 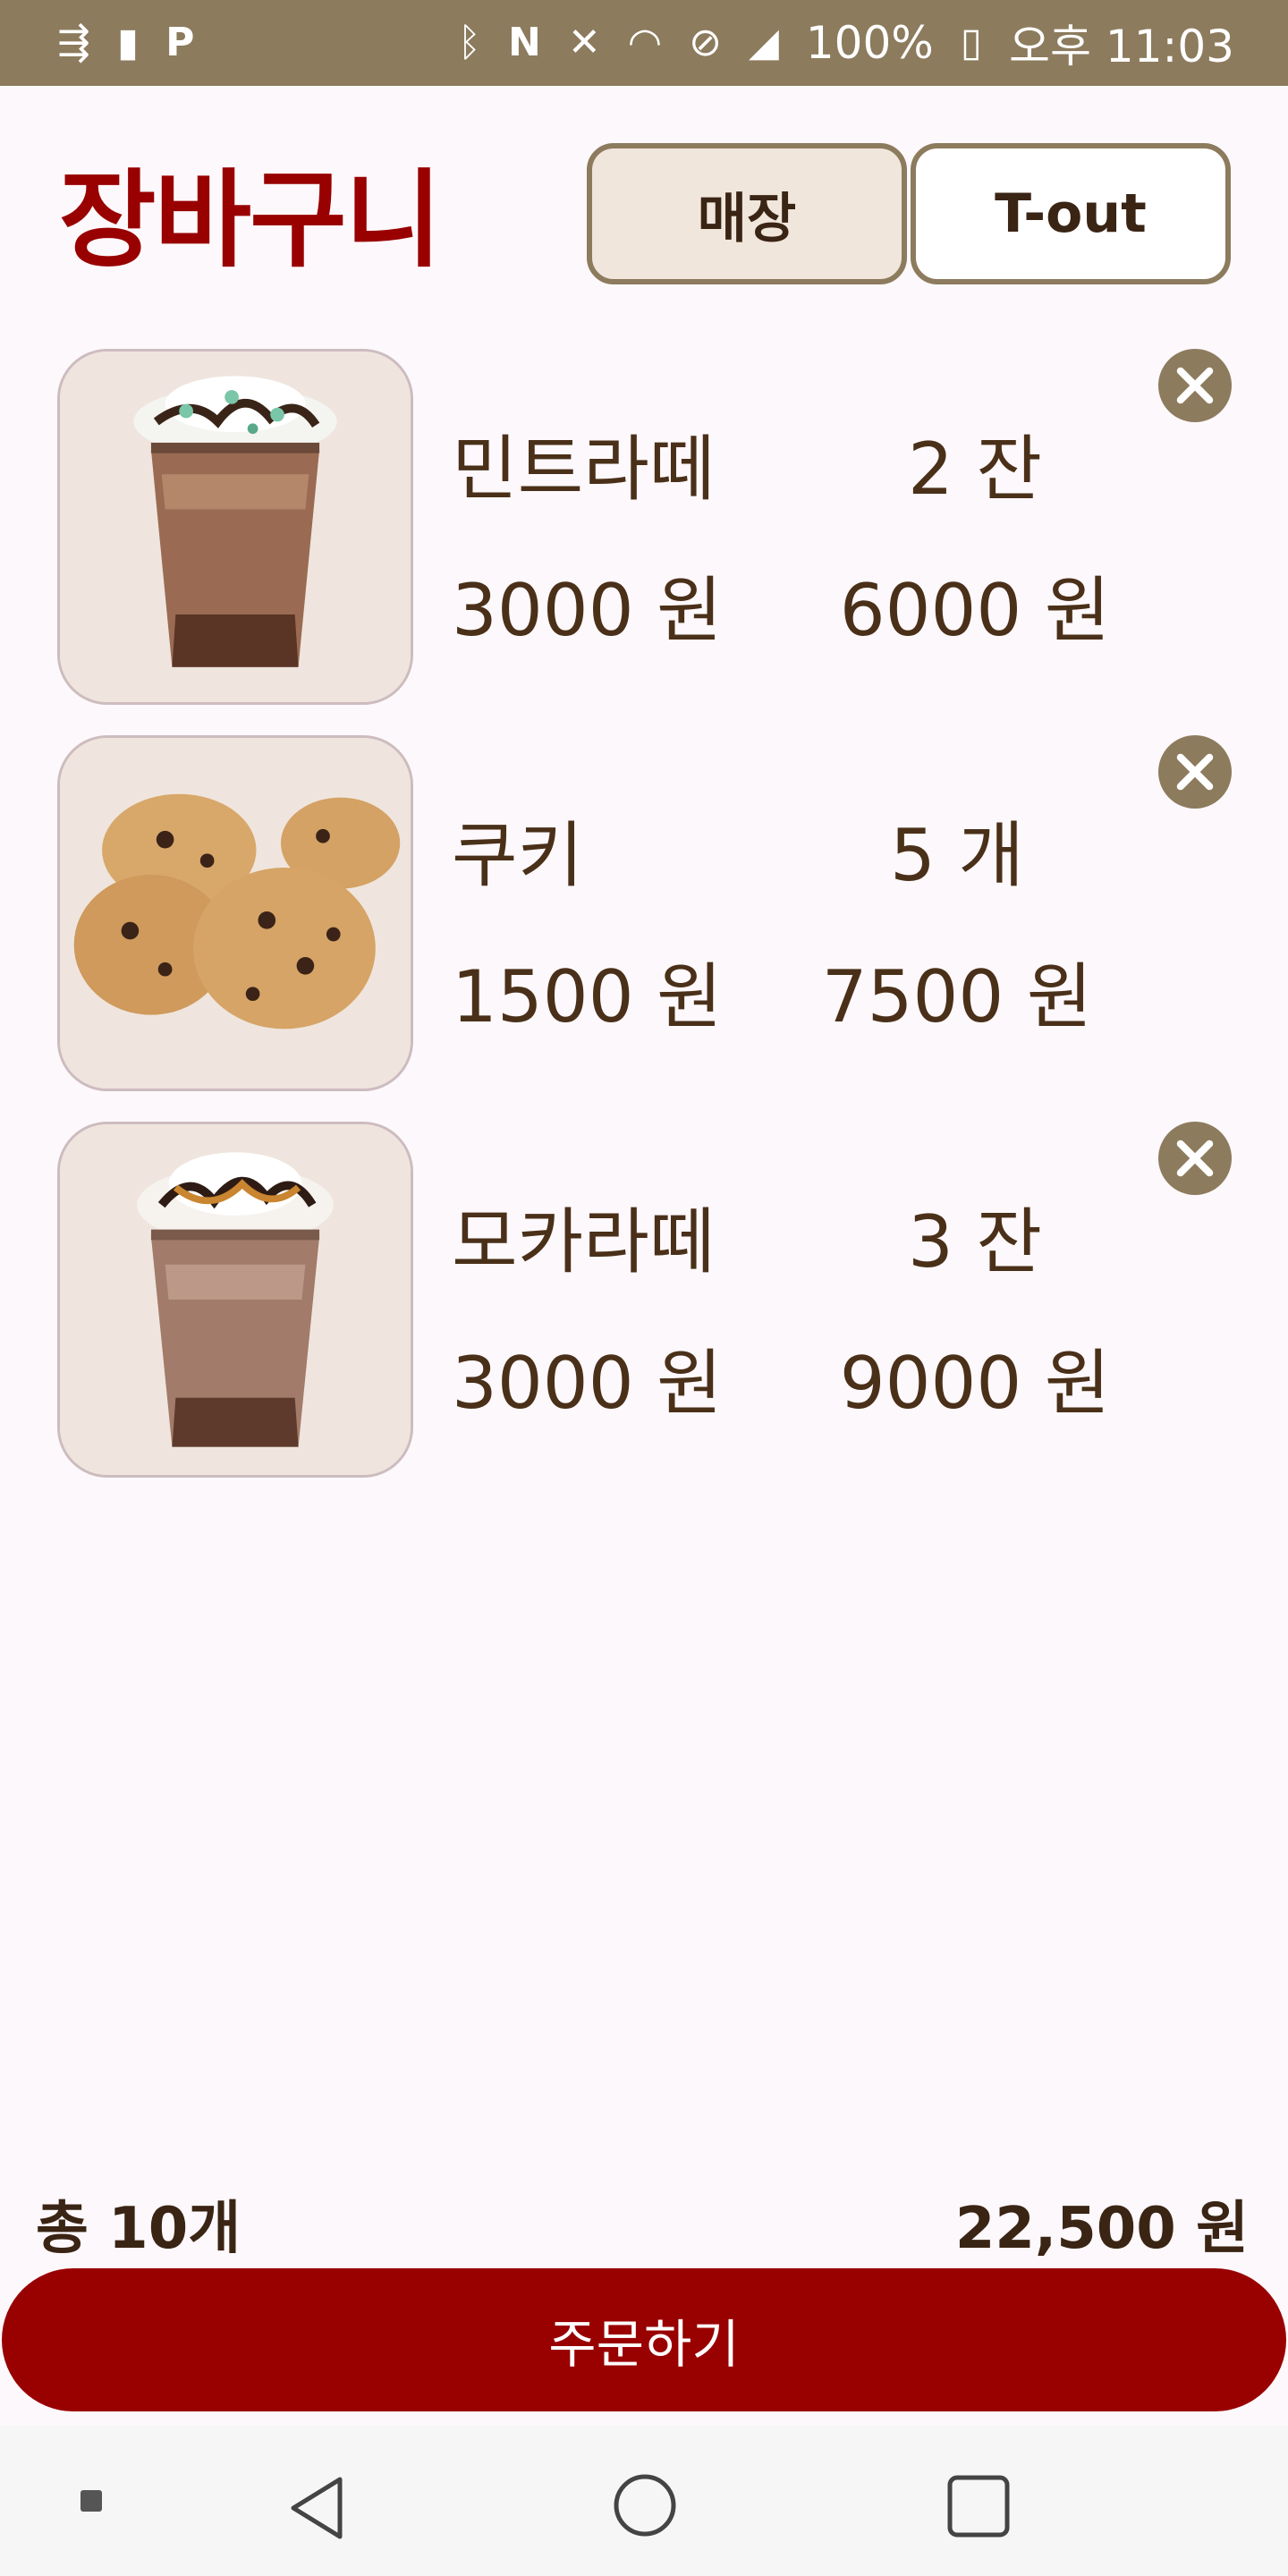 I want to click on mute-icon: ✕, so click(x=584, y=42).